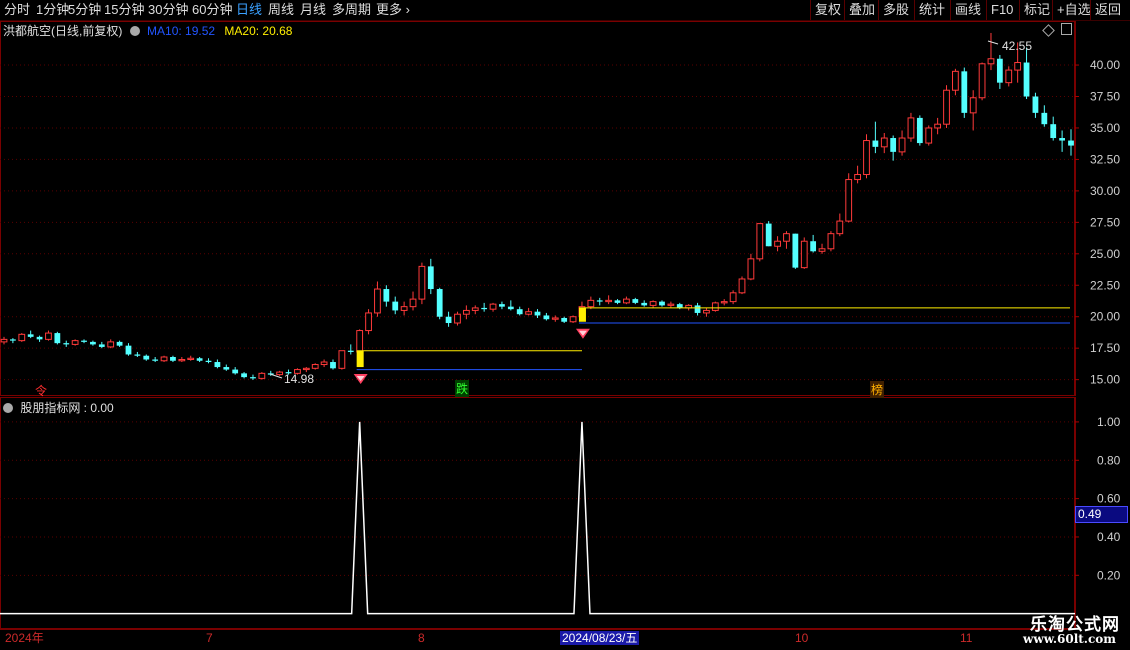  Describe the element at coordinates (1105, 128) in the screenshot. I see `price-tick-label: 35.00` at that location.